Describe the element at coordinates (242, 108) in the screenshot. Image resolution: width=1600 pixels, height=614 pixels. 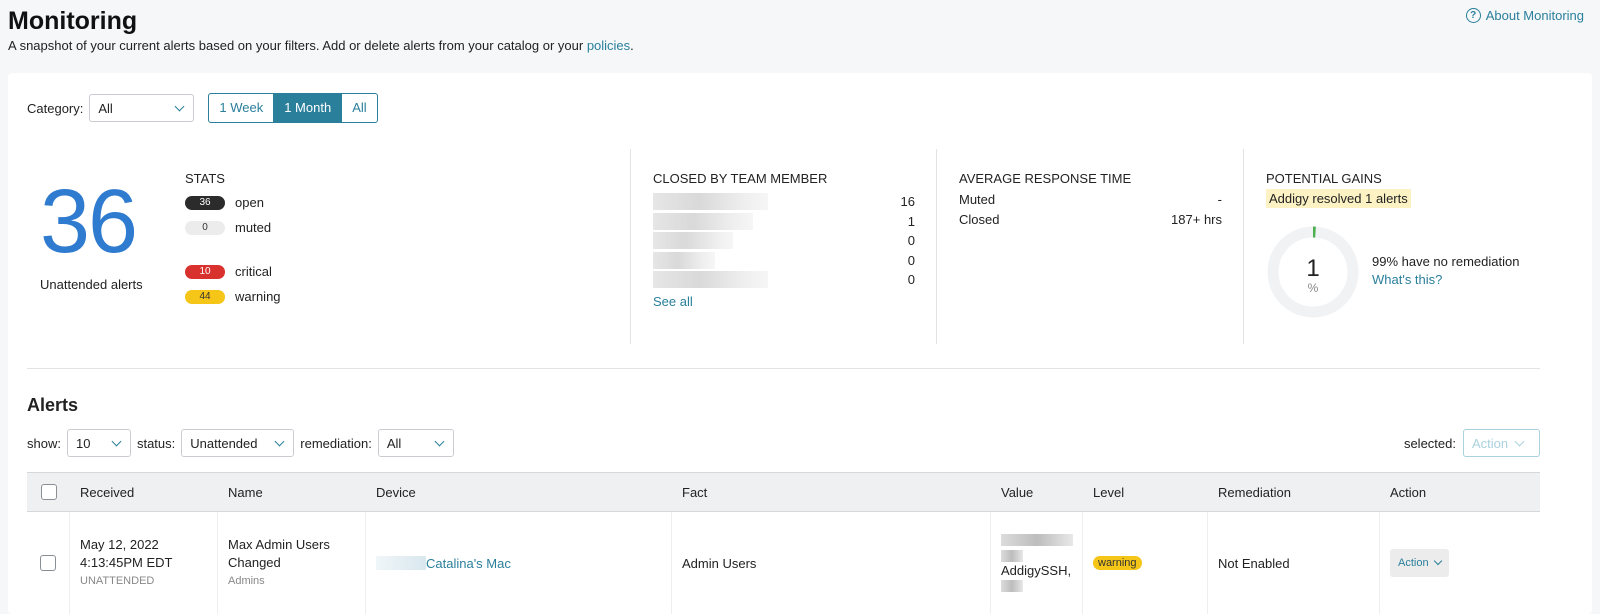
I see `range-1-week: 1 Week` at that location.